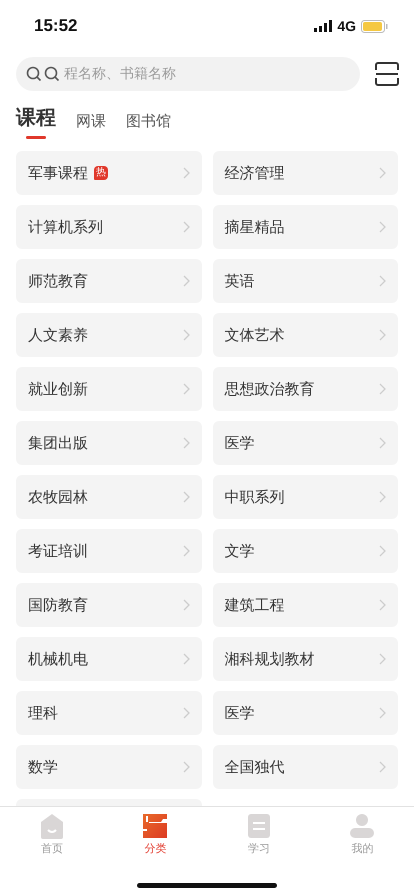 The image size is (414, 896). Describe the element at coordinates (109, 335) in the screenshot. I see `category-item: 人文素养` at that location.